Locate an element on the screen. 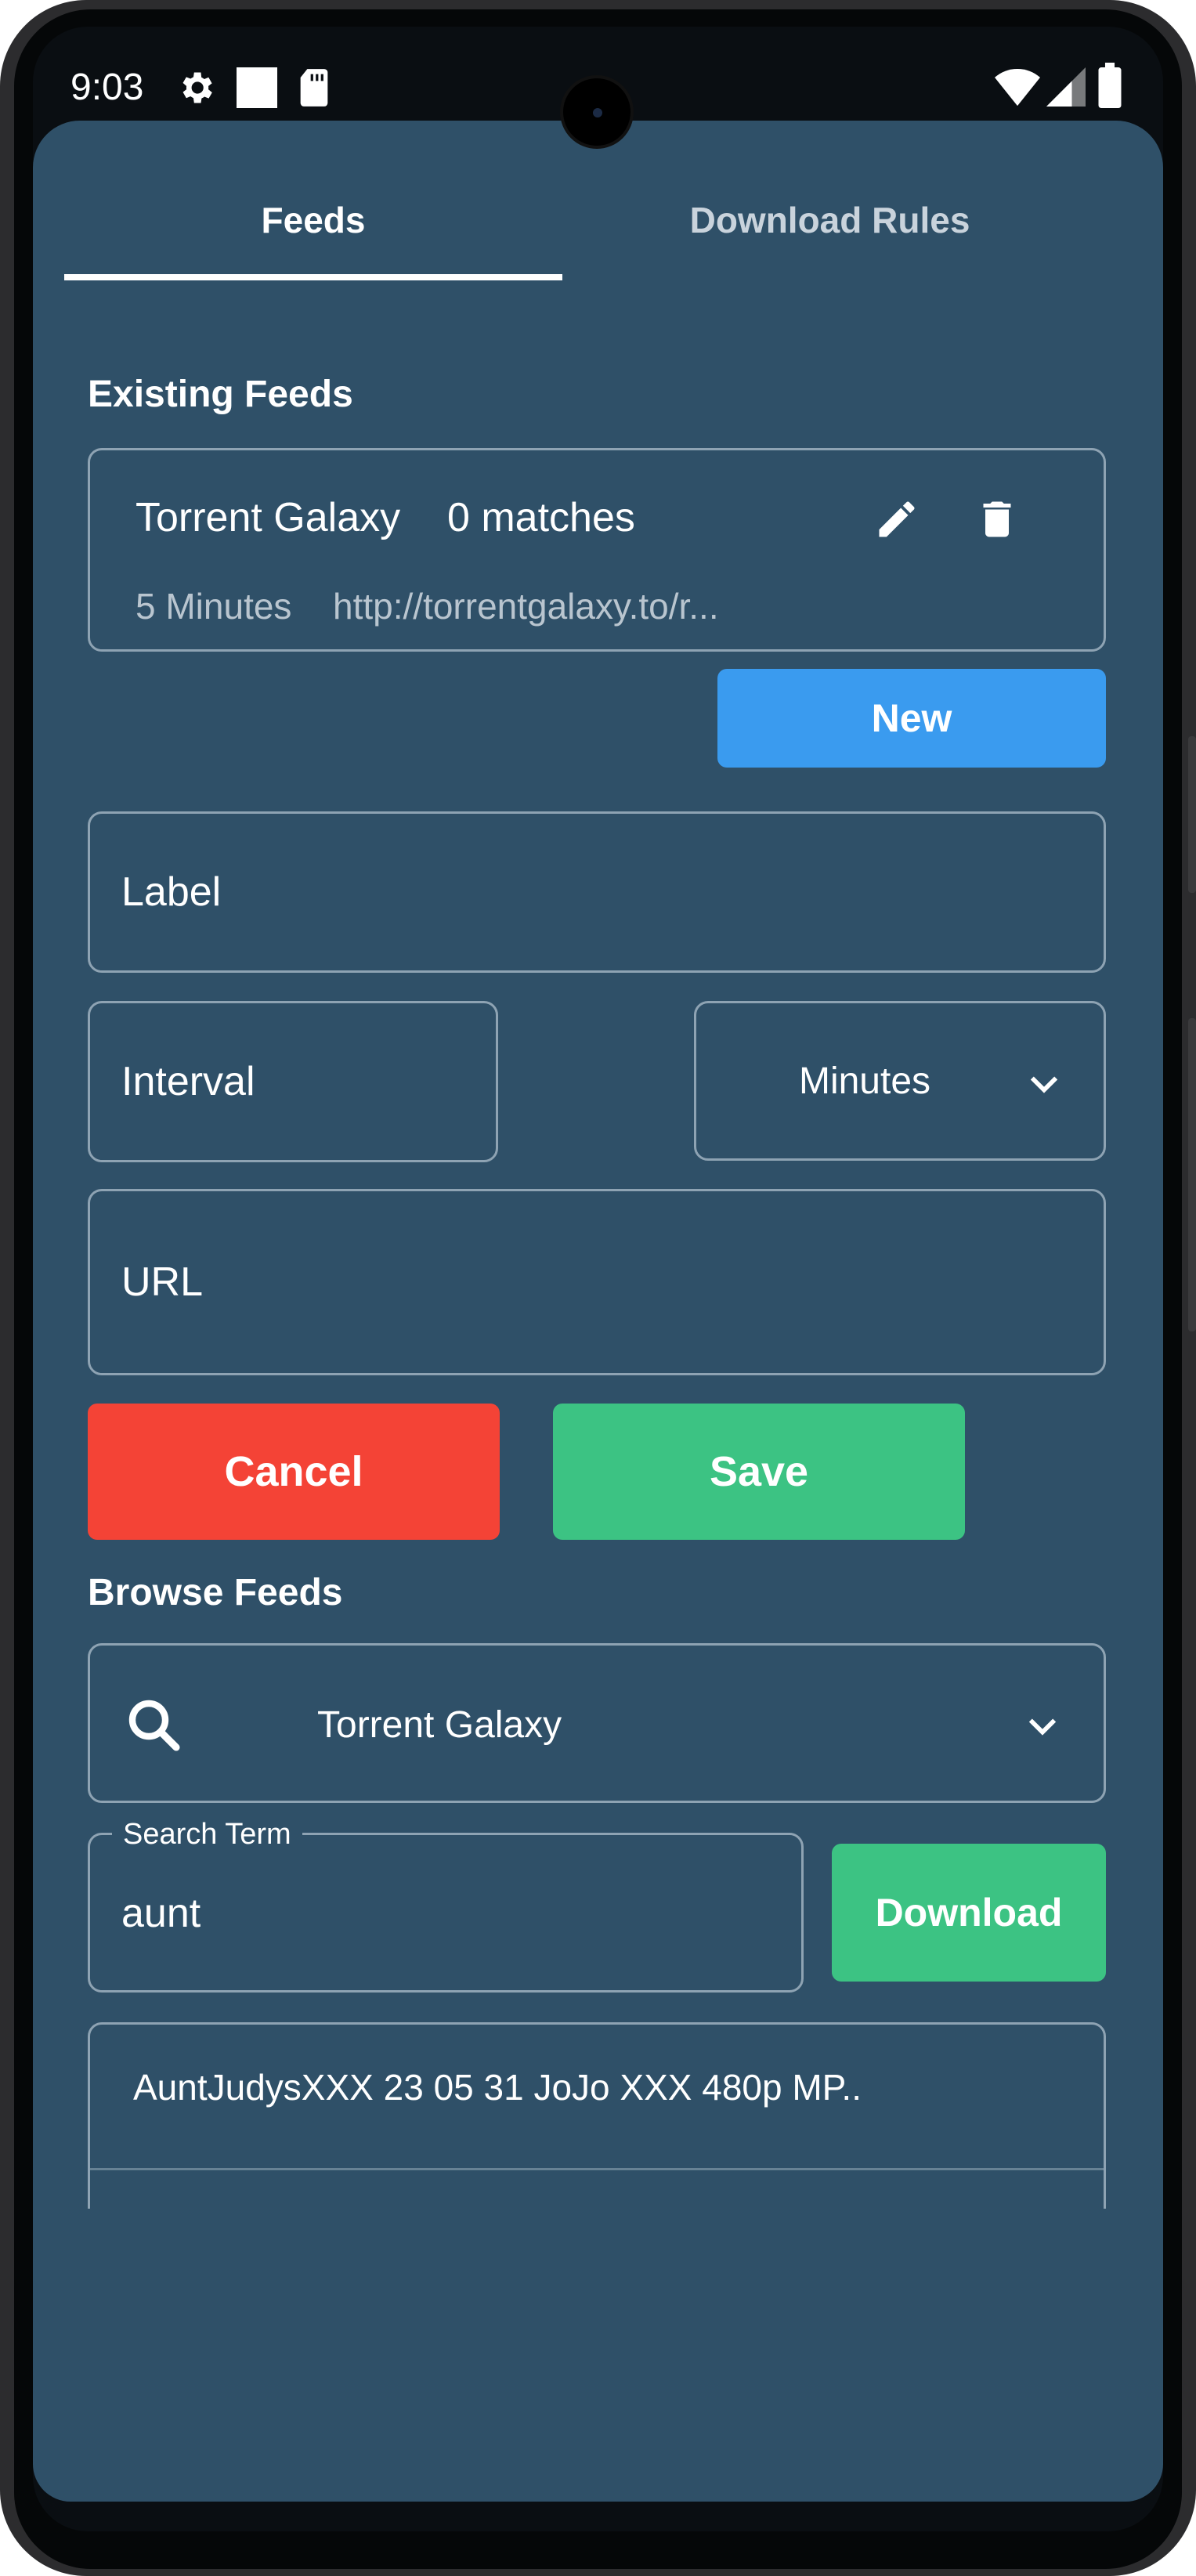 Image resolution: width=1196 pixels, height=2576 pixels. search-term-label: Search Term is located at coordinates (207, 1835).